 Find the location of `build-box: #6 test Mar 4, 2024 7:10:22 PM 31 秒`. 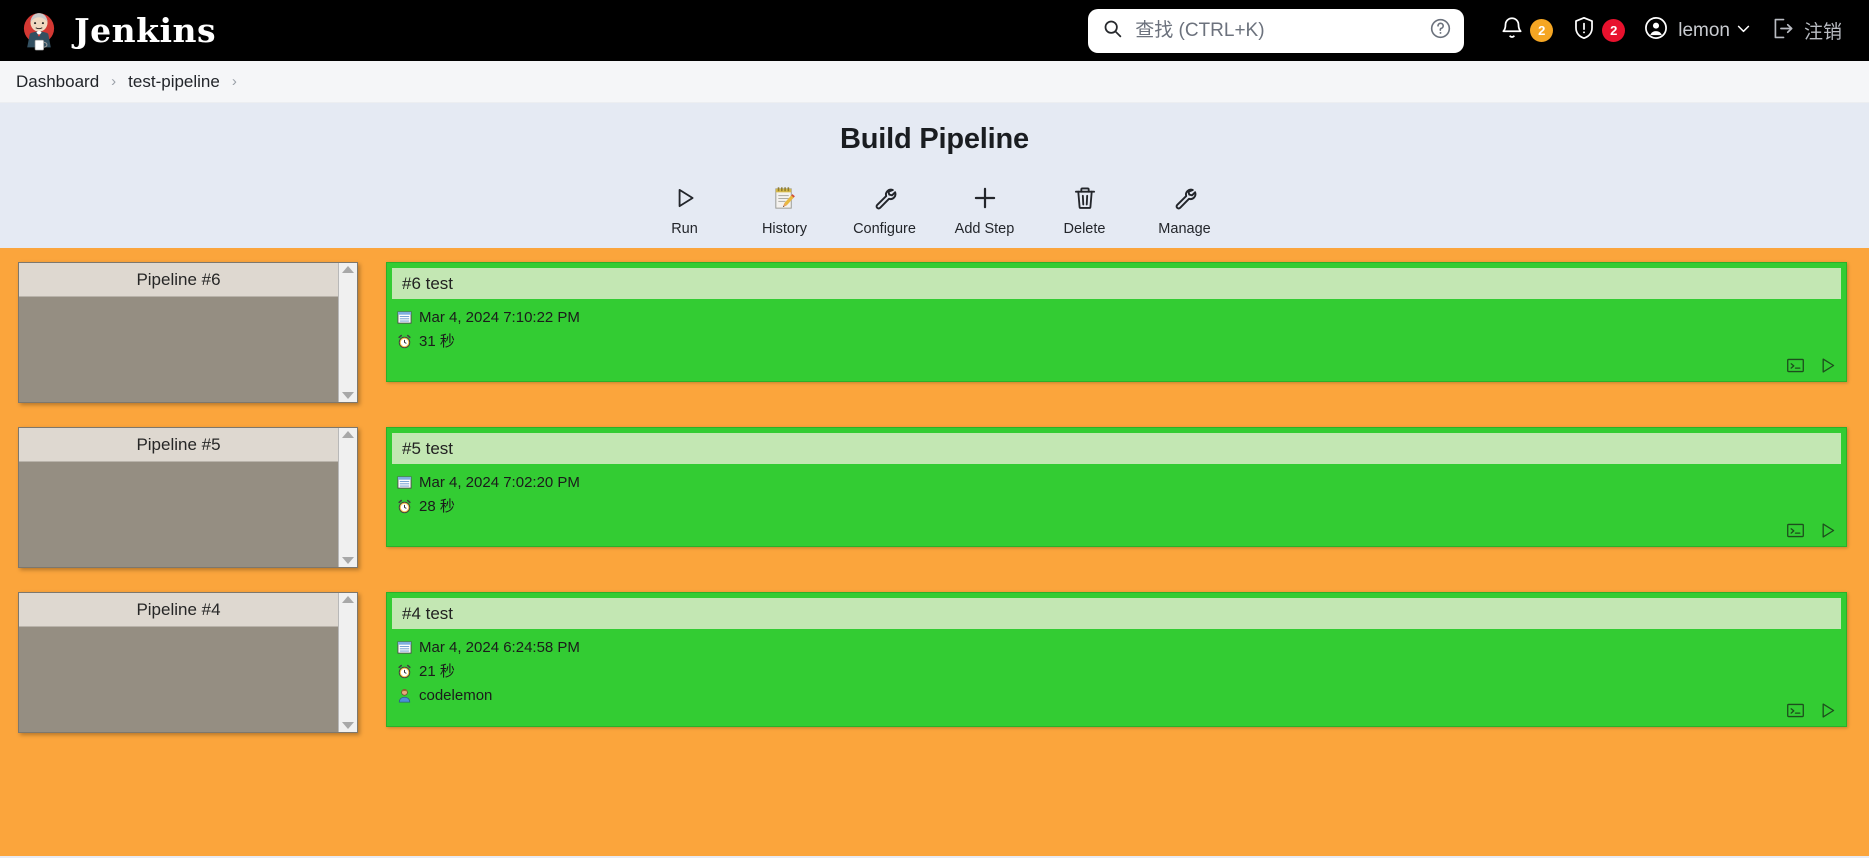

build-box: #6 test Mar 4, 2024 7:10:22 PM 31 秒 is located at coordinates (1116, 322).